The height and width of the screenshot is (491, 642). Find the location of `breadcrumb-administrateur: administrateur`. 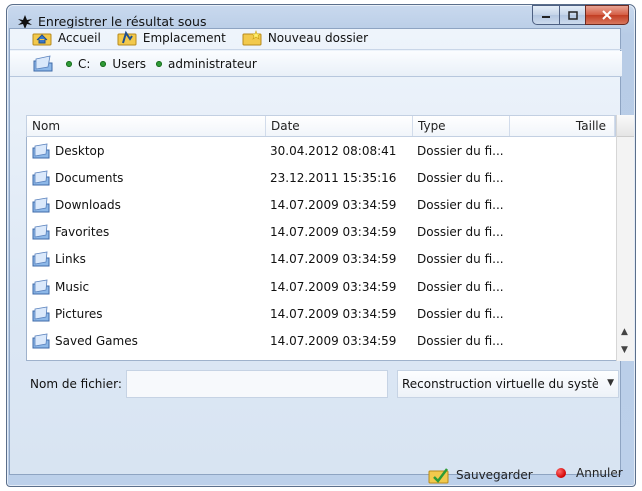

breadcrumb-administrateur: administrateur is located at coordinates (206, 64).